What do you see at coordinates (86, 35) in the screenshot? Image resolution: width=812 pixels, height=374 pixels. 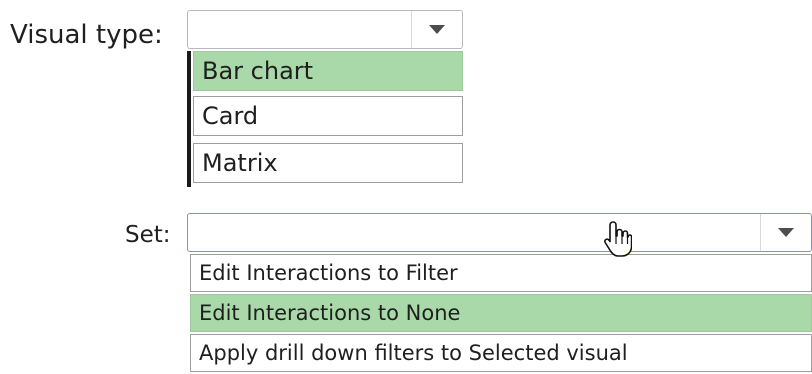 I see `visual-type-label: Visual type:` at bounding box center [86, 35].